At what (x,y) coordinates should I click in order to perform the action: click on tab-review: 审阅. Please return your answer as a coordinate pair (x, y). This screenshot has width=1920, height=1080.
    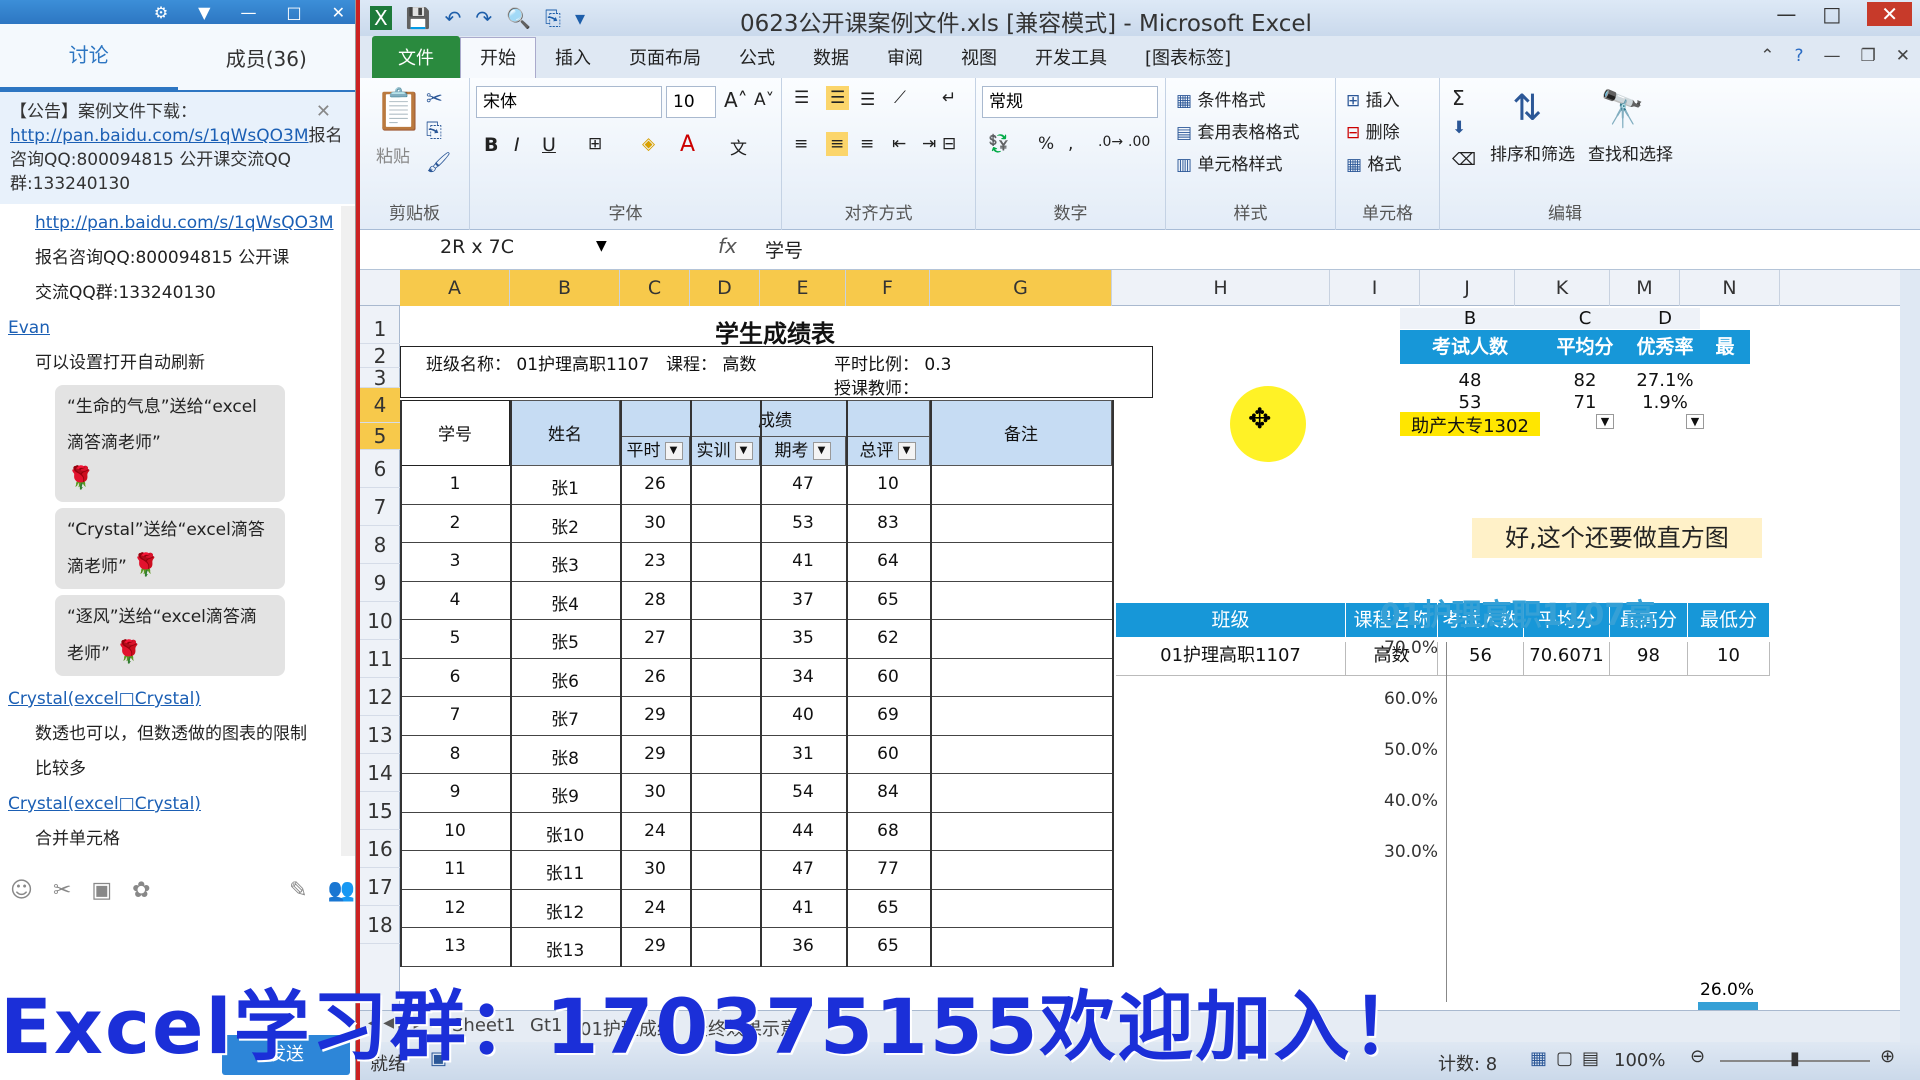
    Looking at the image, I should click on (905, 61).